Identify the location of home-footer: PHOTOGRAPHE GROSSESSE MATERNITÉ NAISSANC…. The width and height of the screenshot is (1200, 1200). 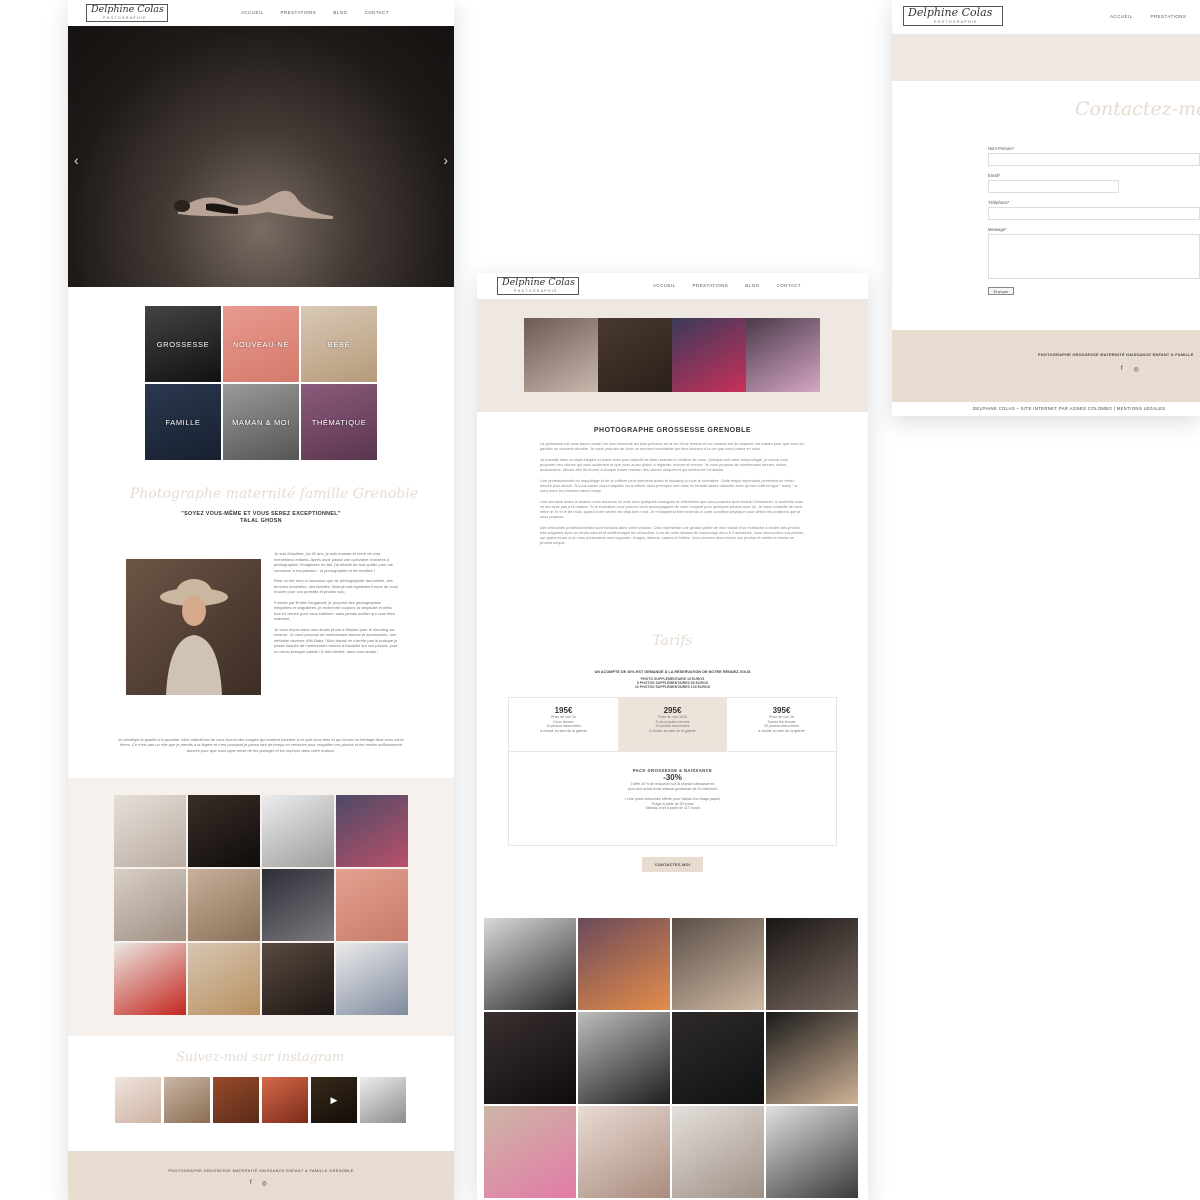
(261, 1175).